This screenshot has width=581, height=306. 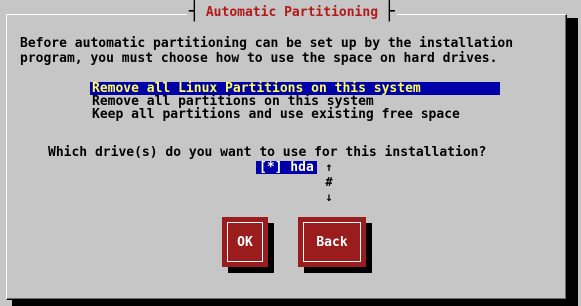 What do you see at coordinates (194, 11) in the screenshot?
I see `title-left-bracket: ┤` at bounding box center [194, 11].